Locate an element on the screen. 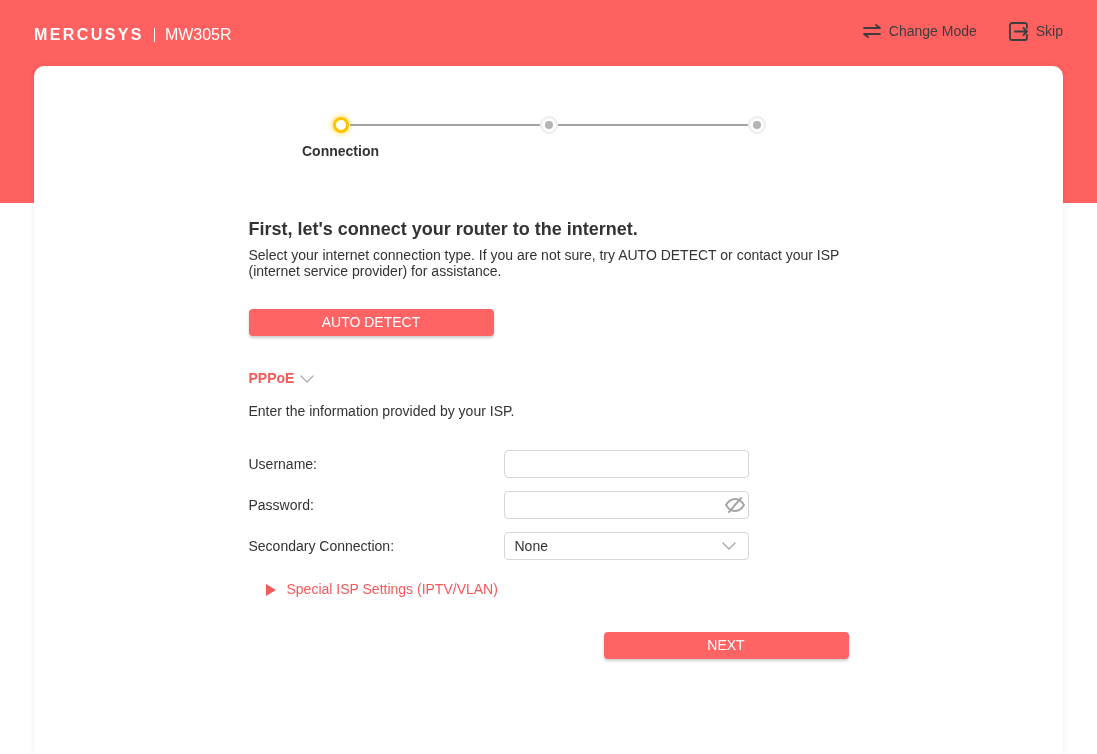 This screenshot has height=754, width=1097. auto-detect-button: AUTO DETECT is located at coordinates (371, 322).